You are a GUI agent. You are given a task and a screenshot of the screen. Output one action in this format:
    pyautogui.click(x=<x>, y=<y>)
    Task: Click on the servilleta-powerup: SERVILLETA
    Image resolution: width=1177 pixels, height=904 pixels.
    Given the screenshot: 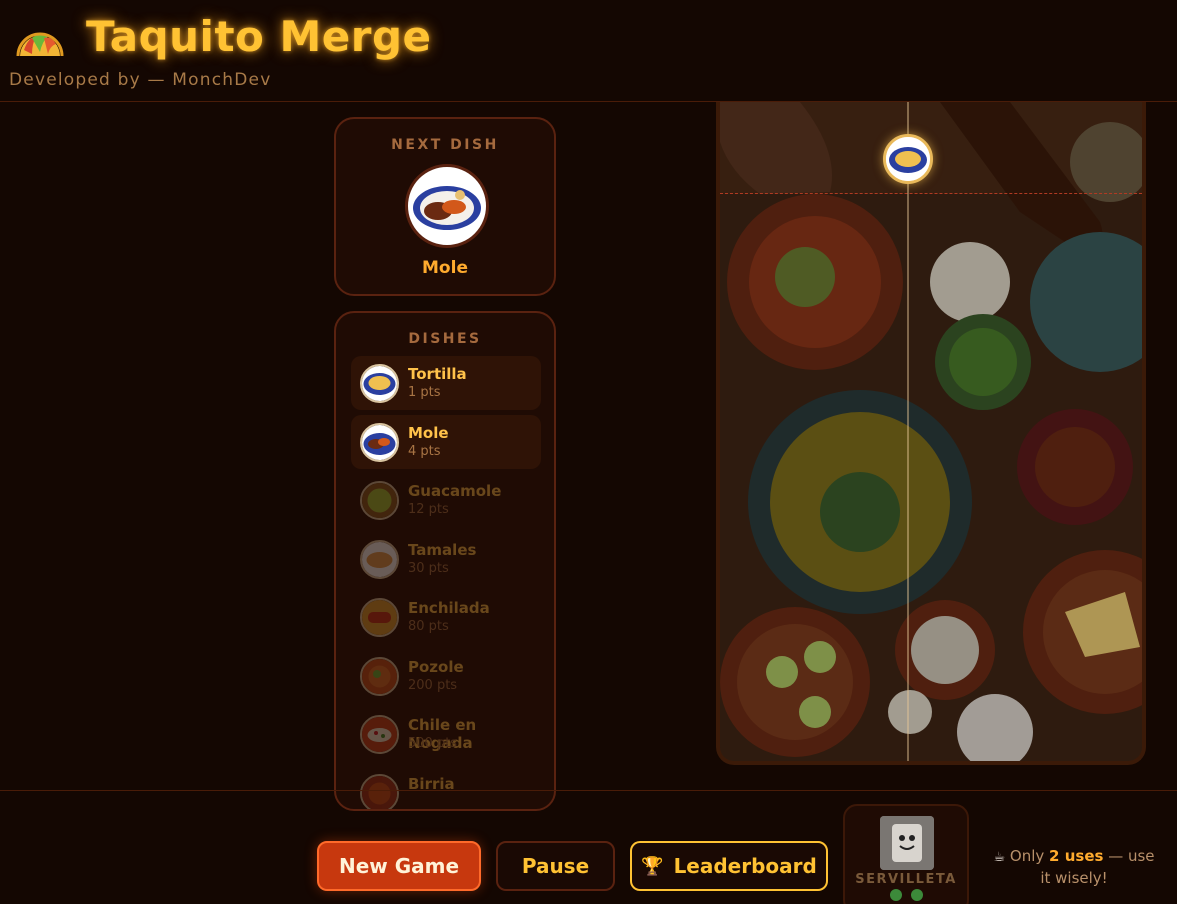 What is the action you would take?
    pyautogui.click(x=906, y=854)
    